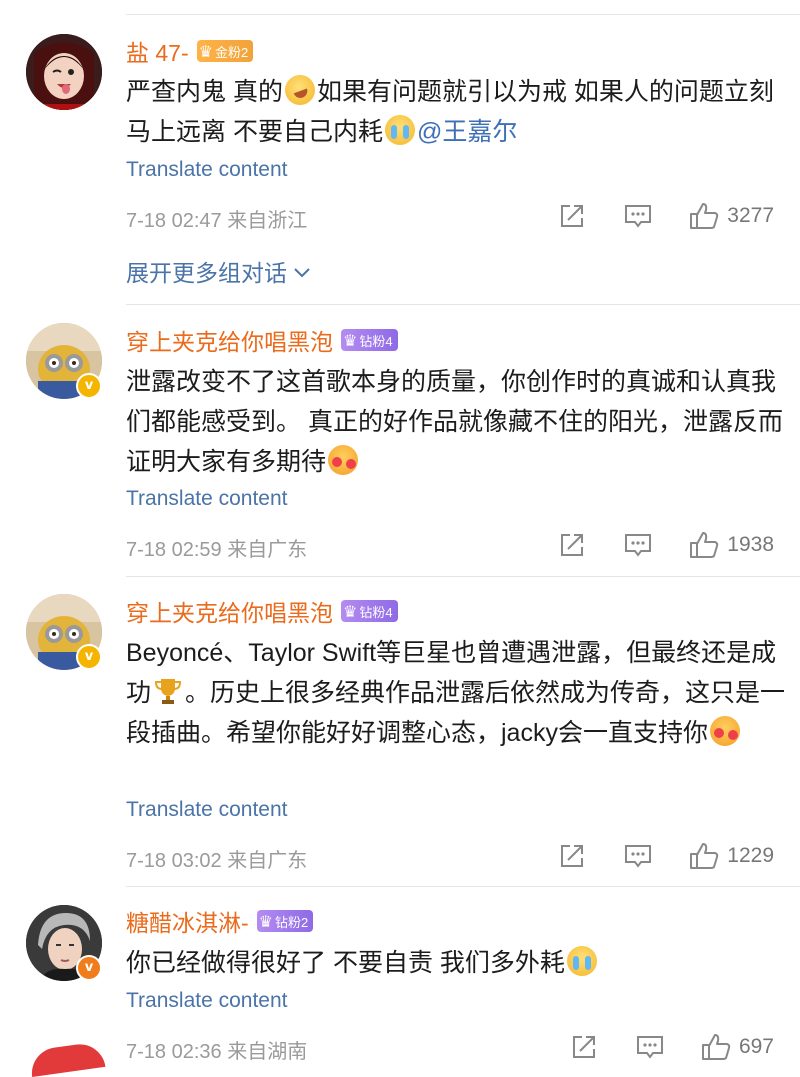  What do you see at coordinates (168, 691) in the screenshot?
I see `trophy-emoji-icon` at bounding box center [168, 691].